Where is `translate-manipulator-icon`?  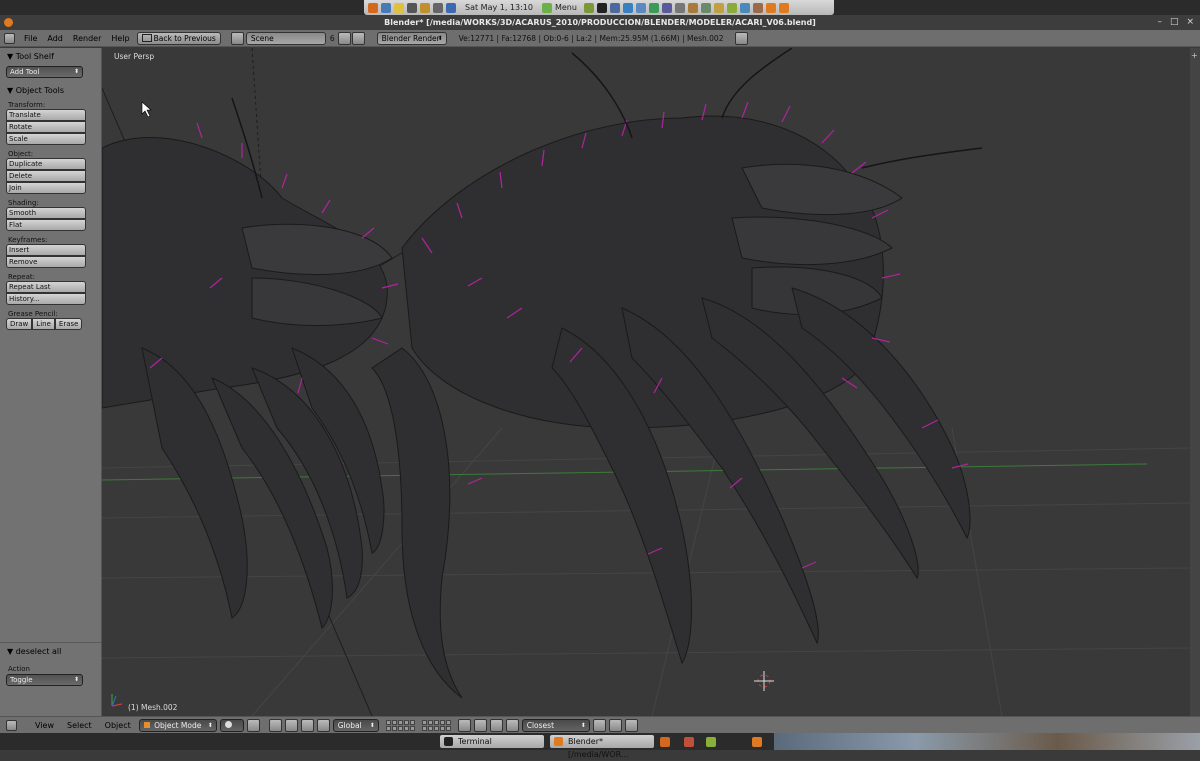 translate-manipulator-icon is located at coordinates (291, 725).